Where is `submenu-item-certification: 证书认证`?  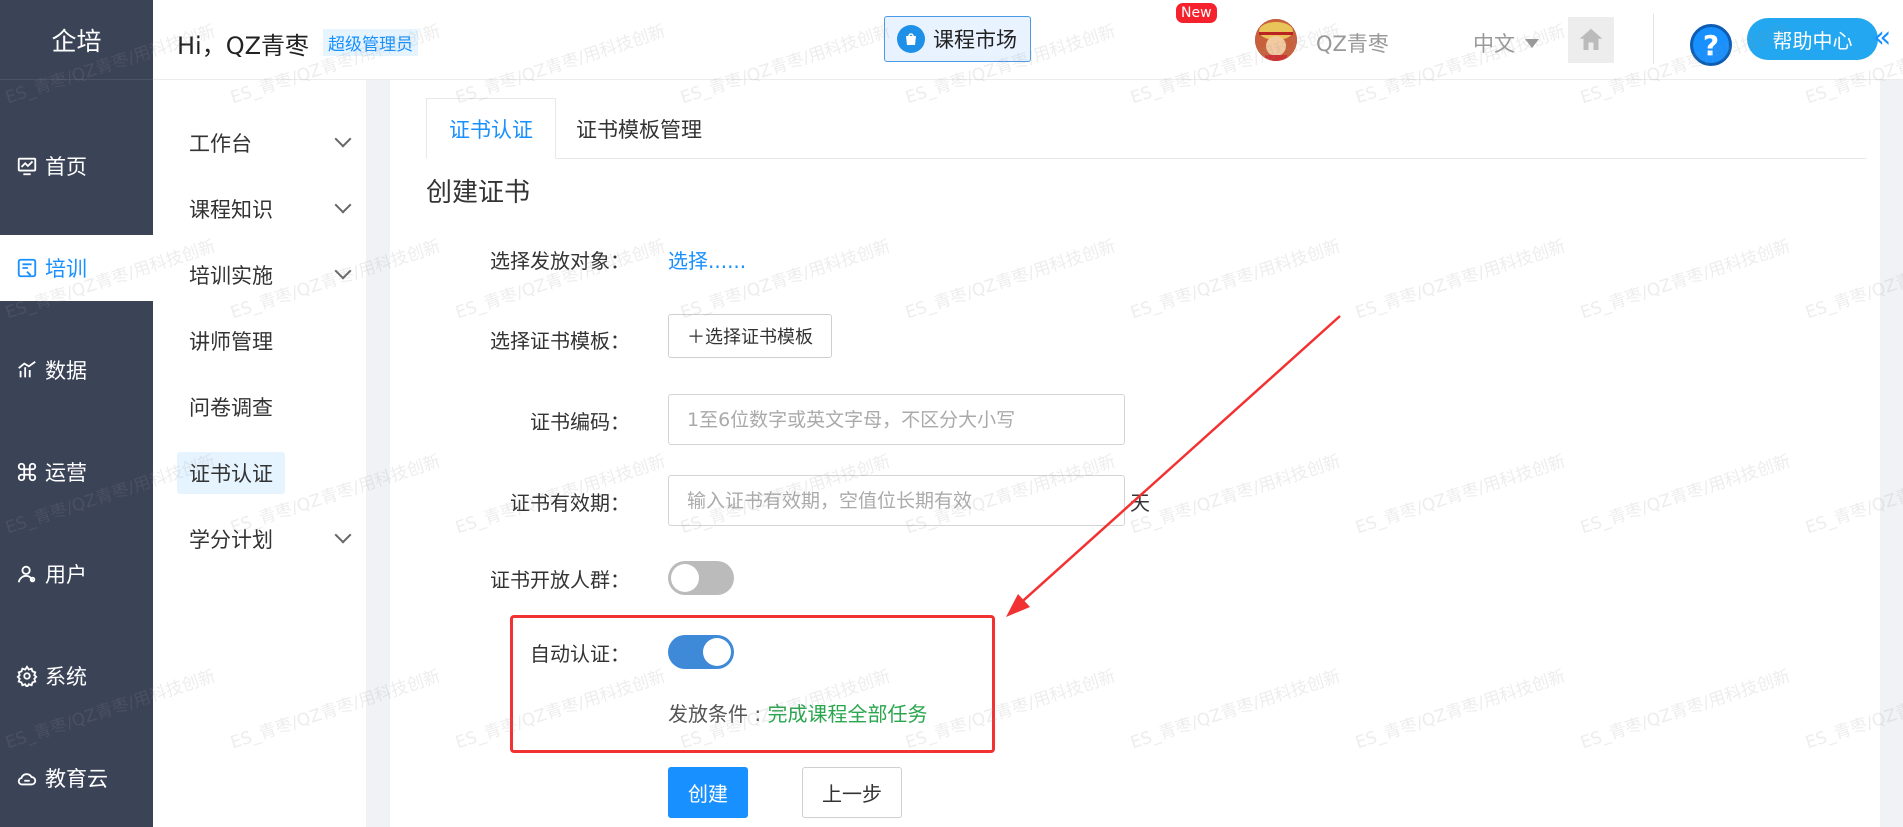
submenu-item-certification: 证书认证 is located at coordinates (231, 473).